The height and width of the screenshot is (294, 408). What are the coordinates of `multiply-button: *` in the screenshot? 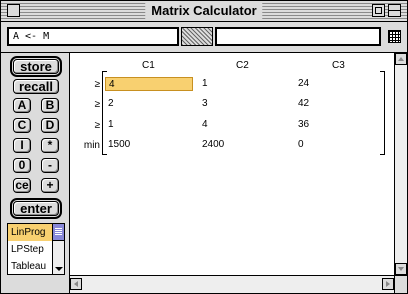 It's located at (50, 145).